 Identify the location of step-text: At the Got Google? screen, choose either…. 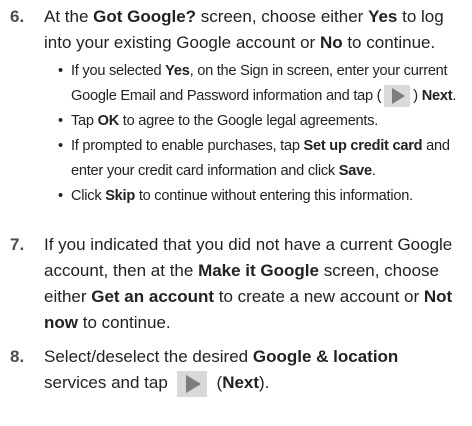
(244, 29).